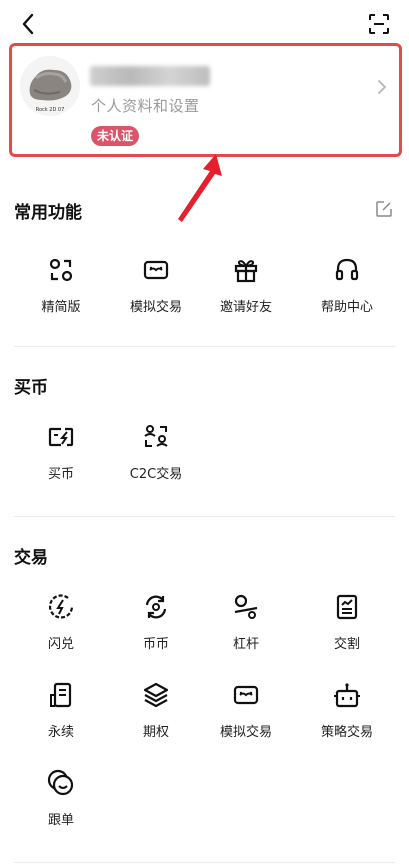 This screenshot has width=409, height=868. Describe the element at coordinates (156, 607) in the screenshot. I see `refresh-coin-icon` at that location.